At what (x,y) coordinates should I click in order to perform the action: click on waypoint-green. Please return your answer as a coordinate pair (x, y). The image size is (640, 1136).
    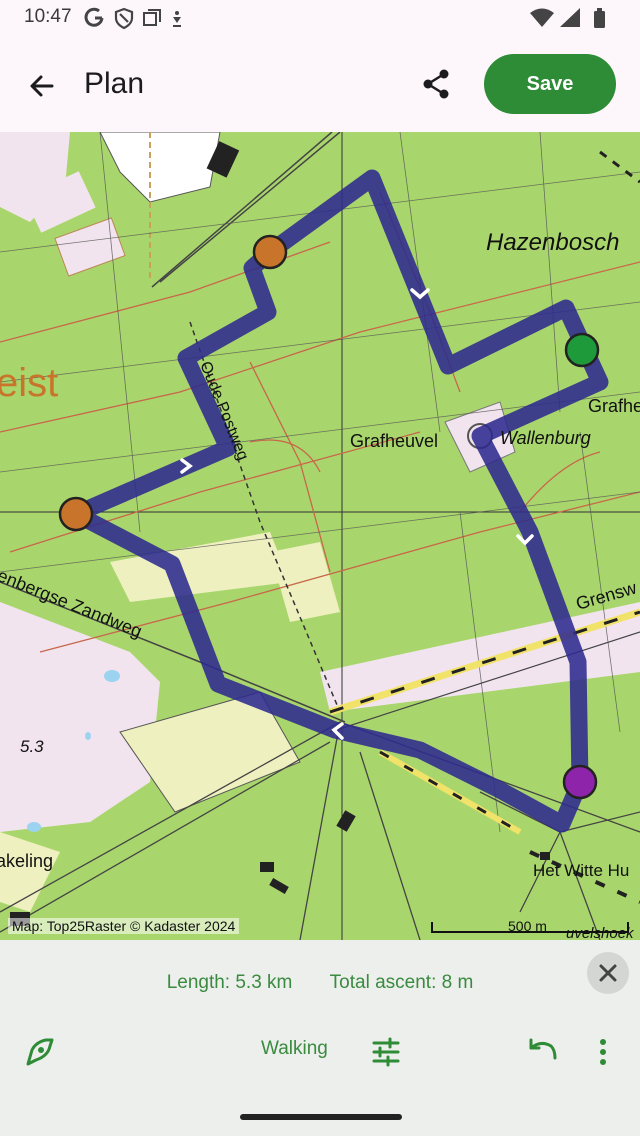
    Looking at the image, I should click on (582, 350).